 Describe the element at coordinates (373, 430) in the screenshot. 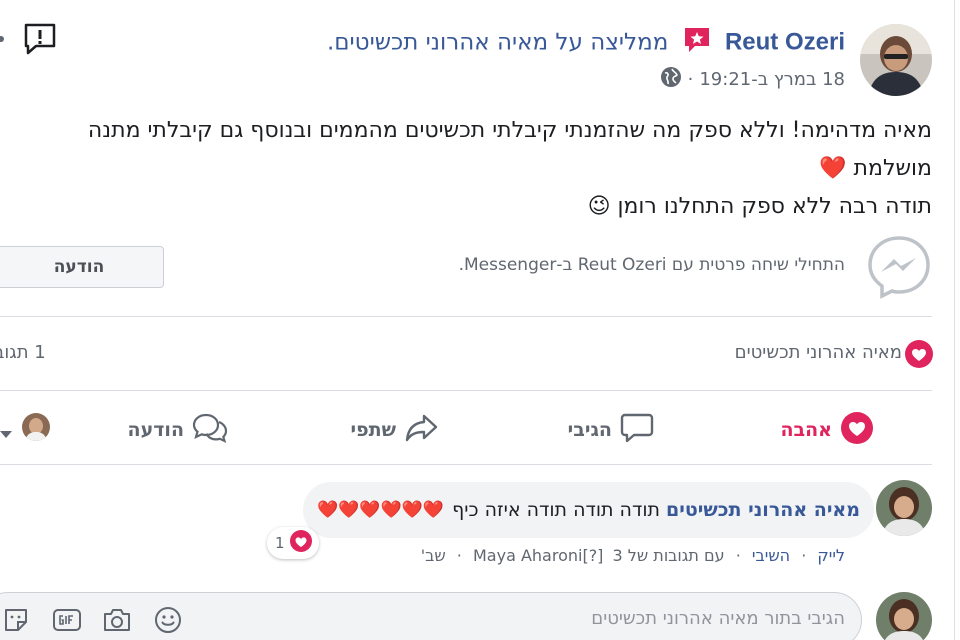

I see `share-label: שתפי` at that location.